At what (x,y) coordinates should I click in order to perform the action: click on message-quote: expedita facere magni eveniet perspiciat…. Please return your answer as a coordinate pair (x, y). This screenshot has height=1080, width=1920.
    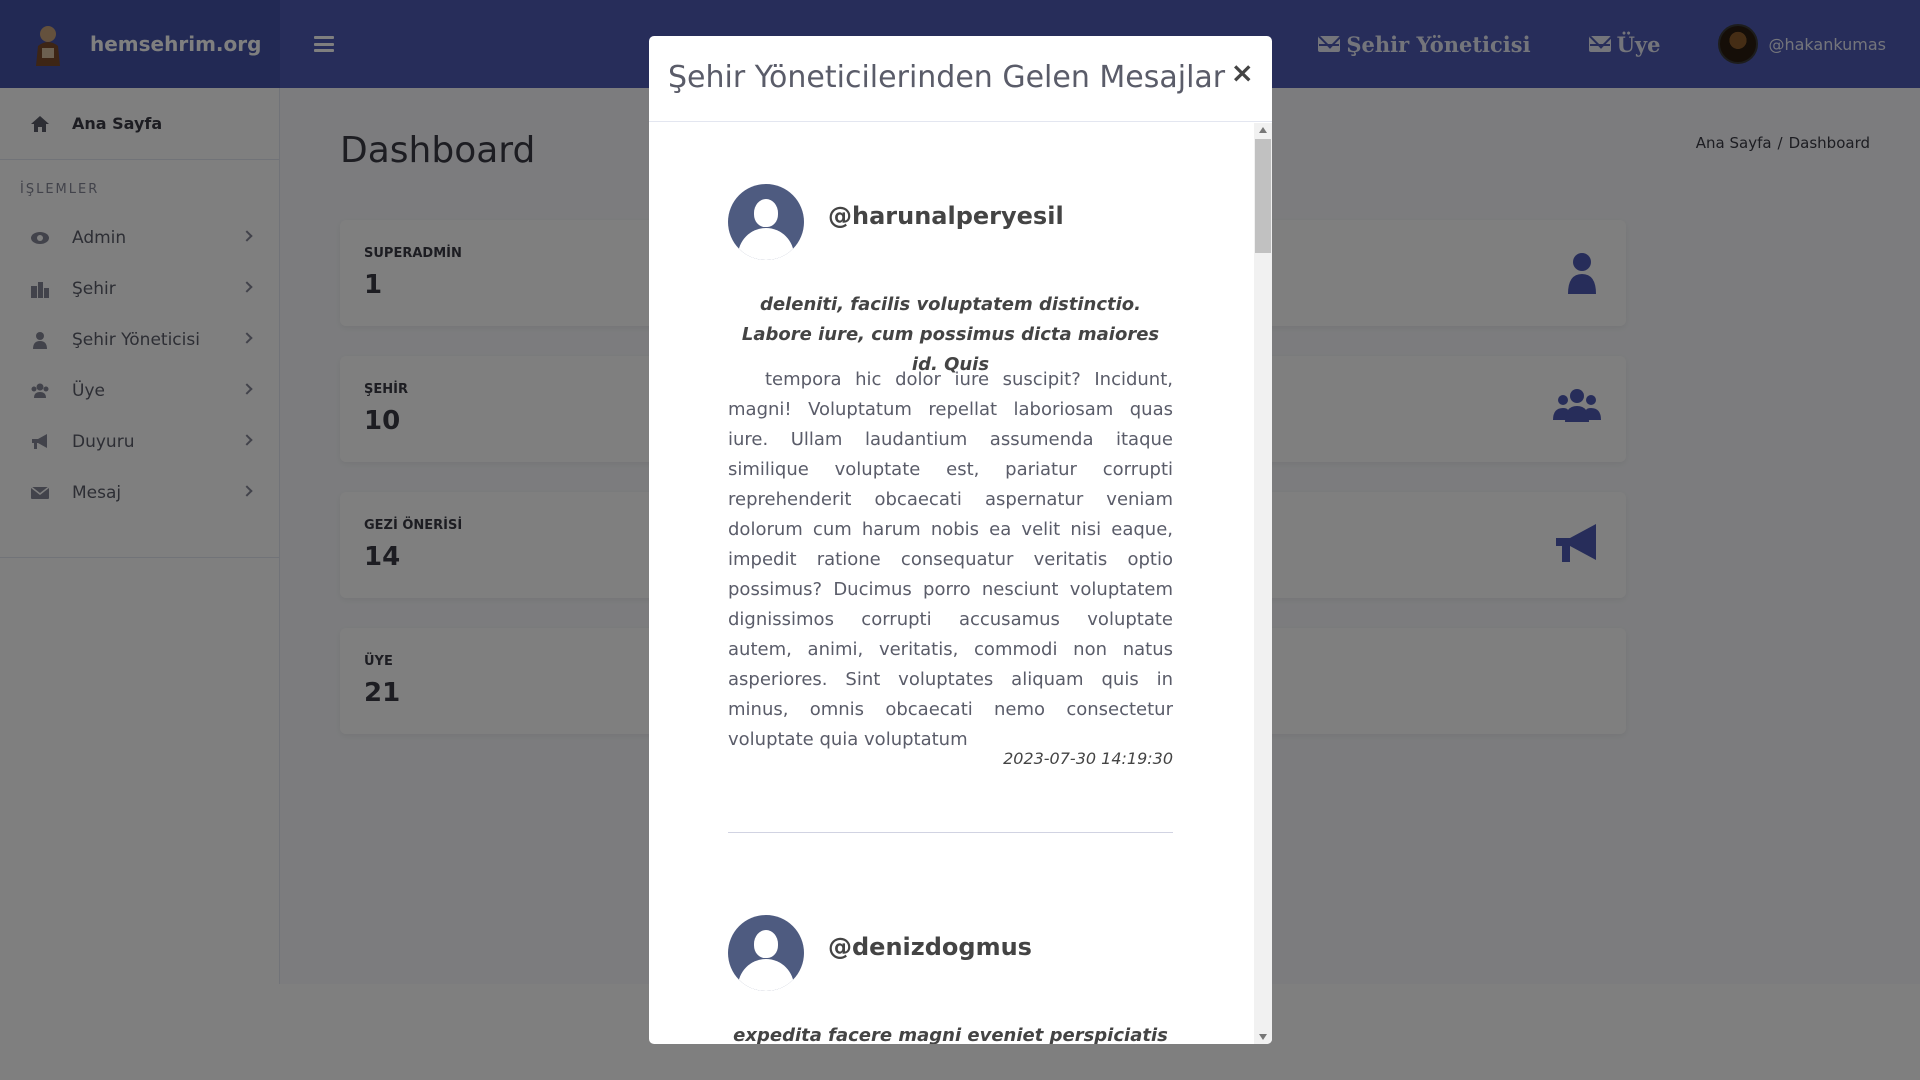
    Looking at the image, I should click on (950, 1034).